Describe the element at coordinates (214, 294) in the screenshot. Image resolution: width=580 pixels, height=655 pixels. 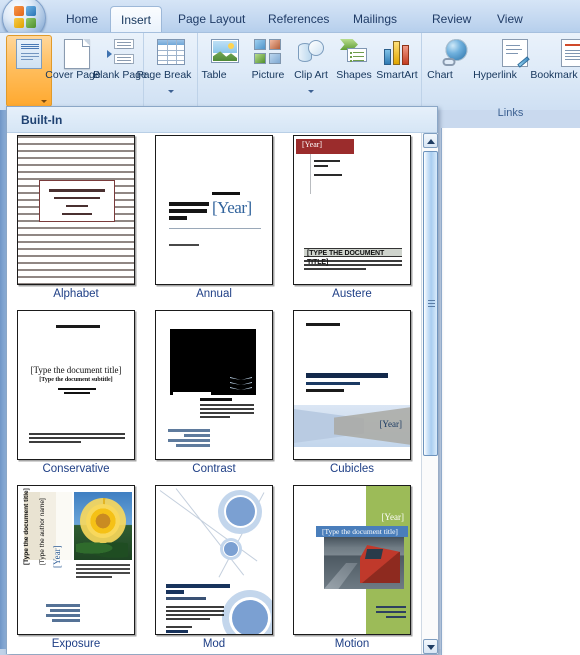
I see `gallery-item-label: Annual` at that location.